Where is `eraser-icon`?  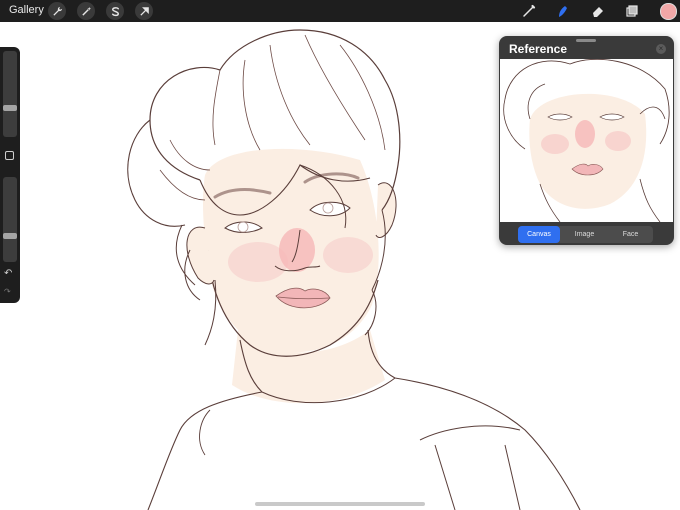 eraser-icon is located at coordinates (598, 12).